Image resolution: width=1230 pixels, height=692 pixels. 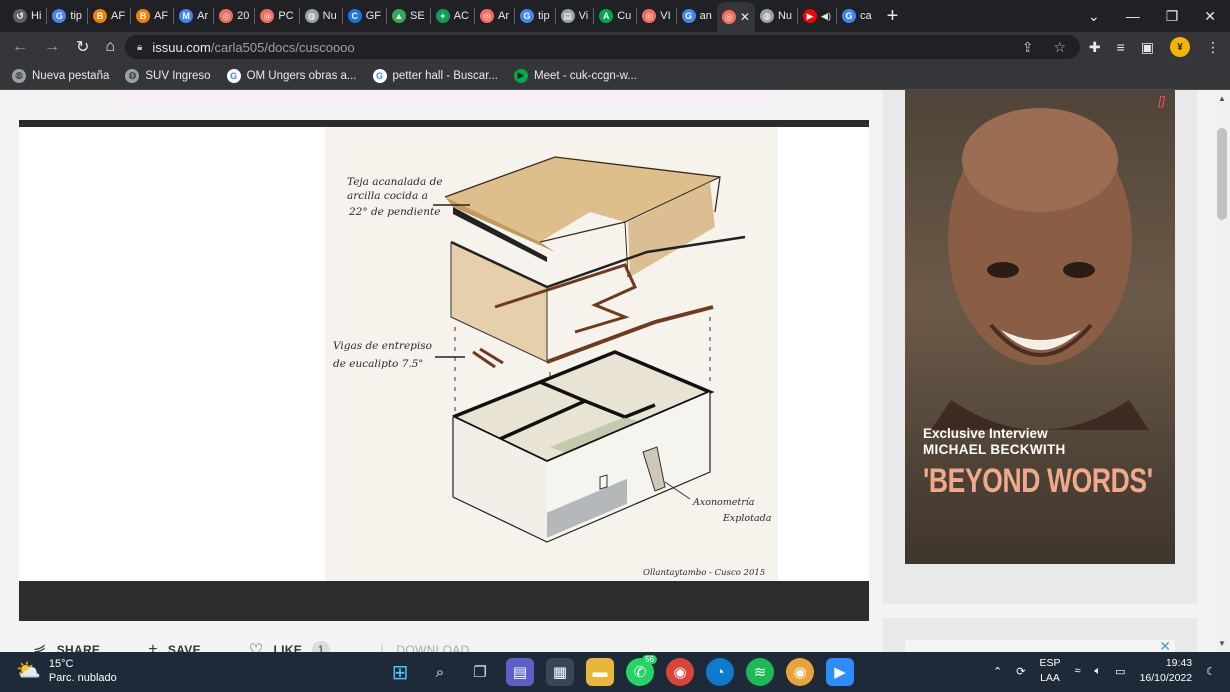 What do you see at coordinates (760, 672) in the screenshot?
I see `spotify-icon: ≋` at bounding box center [760, 672].